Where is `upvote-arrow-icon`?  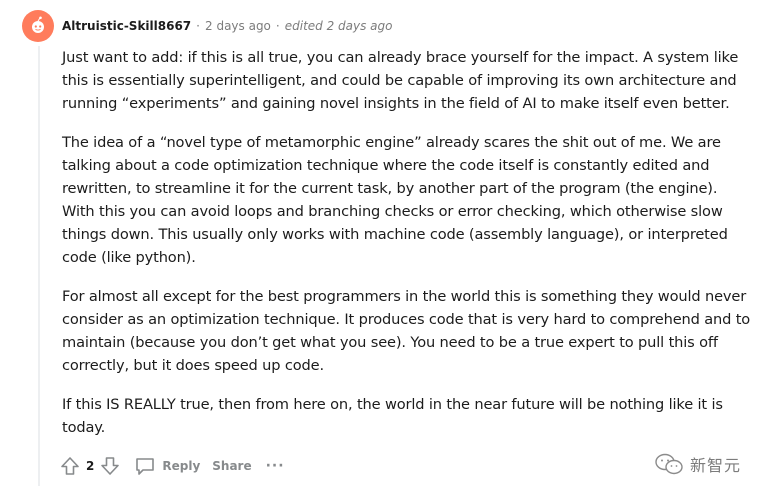
upvote-arrow-icon is located at coordinates (70, 466).